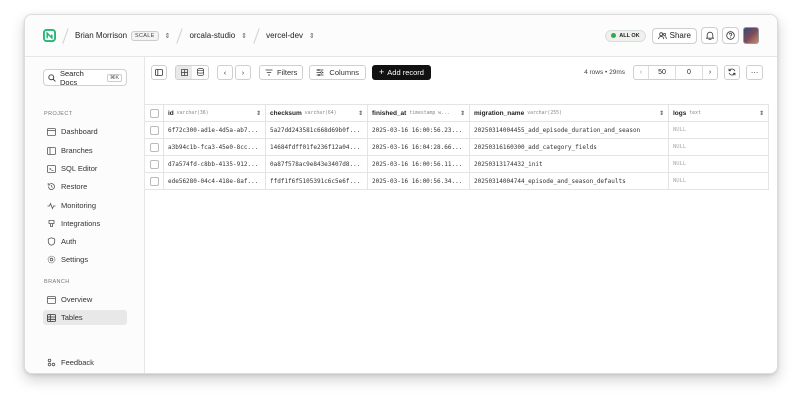 The width and height of the screenshot is (800, 406). What do you see at coordinates (389, 113) in the screenshot?
I see `column-name: finished_at` at bounding box center [389, 113].